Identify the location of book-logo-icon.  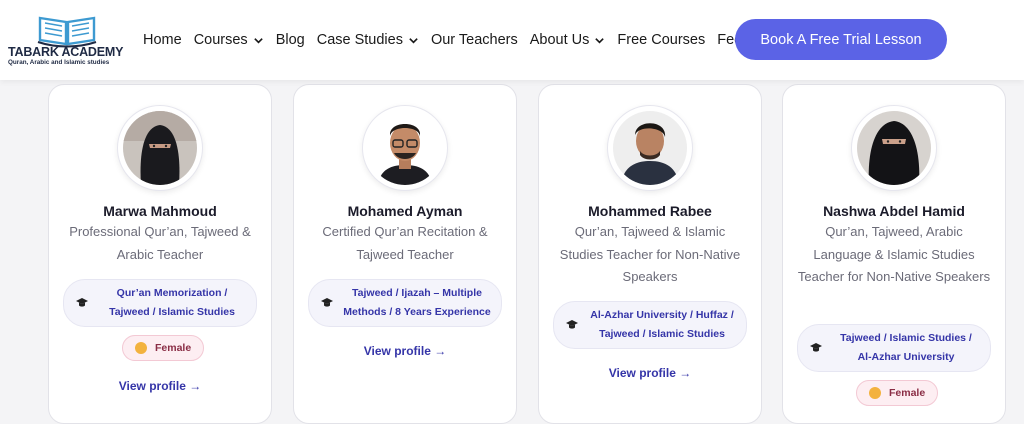
(67, 32).